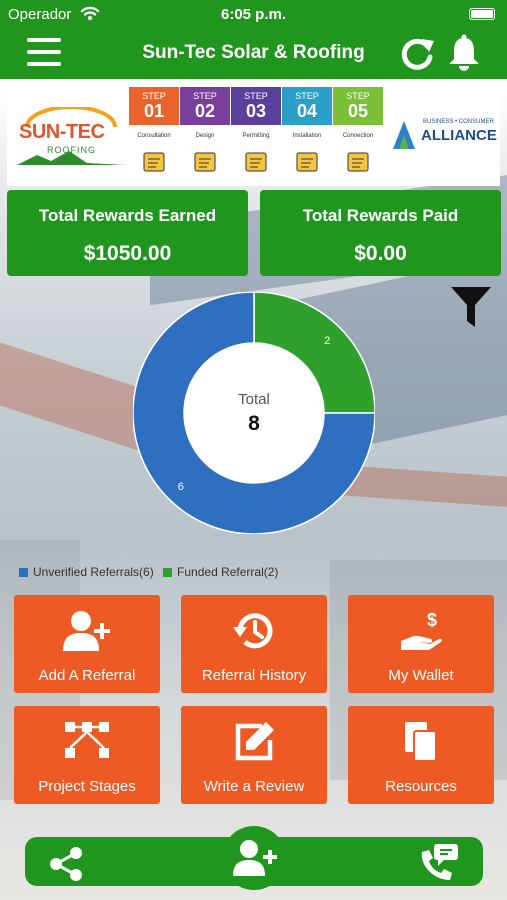 The image size is (507, 900). I want to click on stages-icon, so click(87, 740).